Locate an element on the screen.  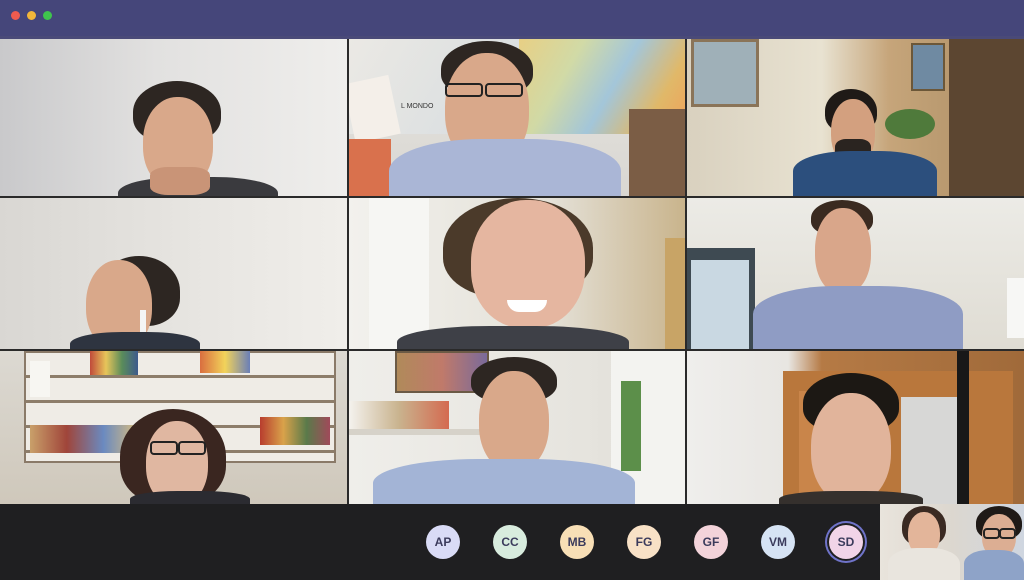
participant-avatar-mb: MB is located at coordinates (577, 542).